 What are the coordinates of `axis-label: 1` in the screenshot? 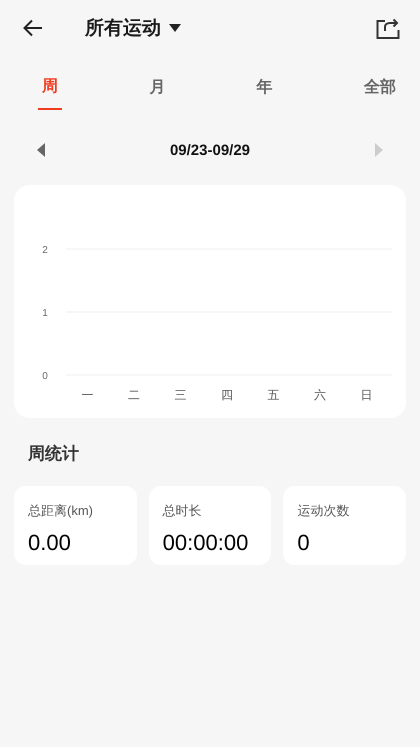 It's located at (45, 313).